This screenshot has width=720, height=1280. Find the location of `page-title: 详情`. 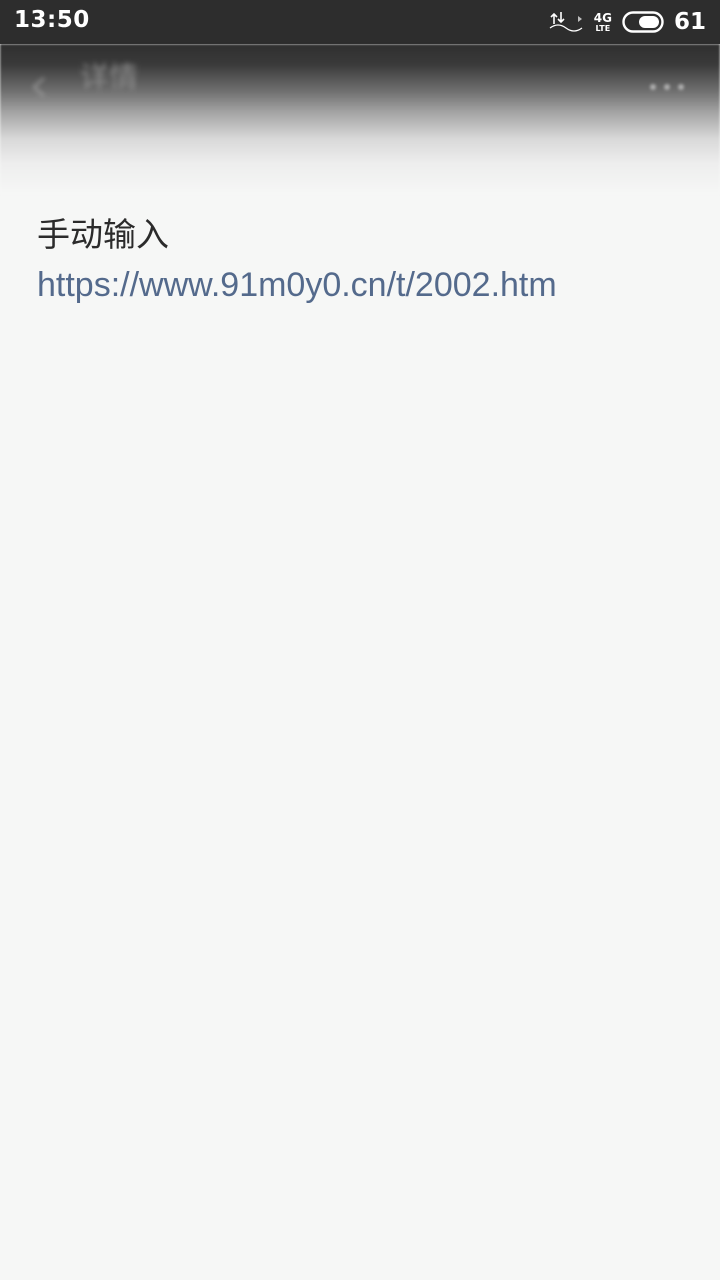

page-title: 详情 is located at coordinates (109, 77).